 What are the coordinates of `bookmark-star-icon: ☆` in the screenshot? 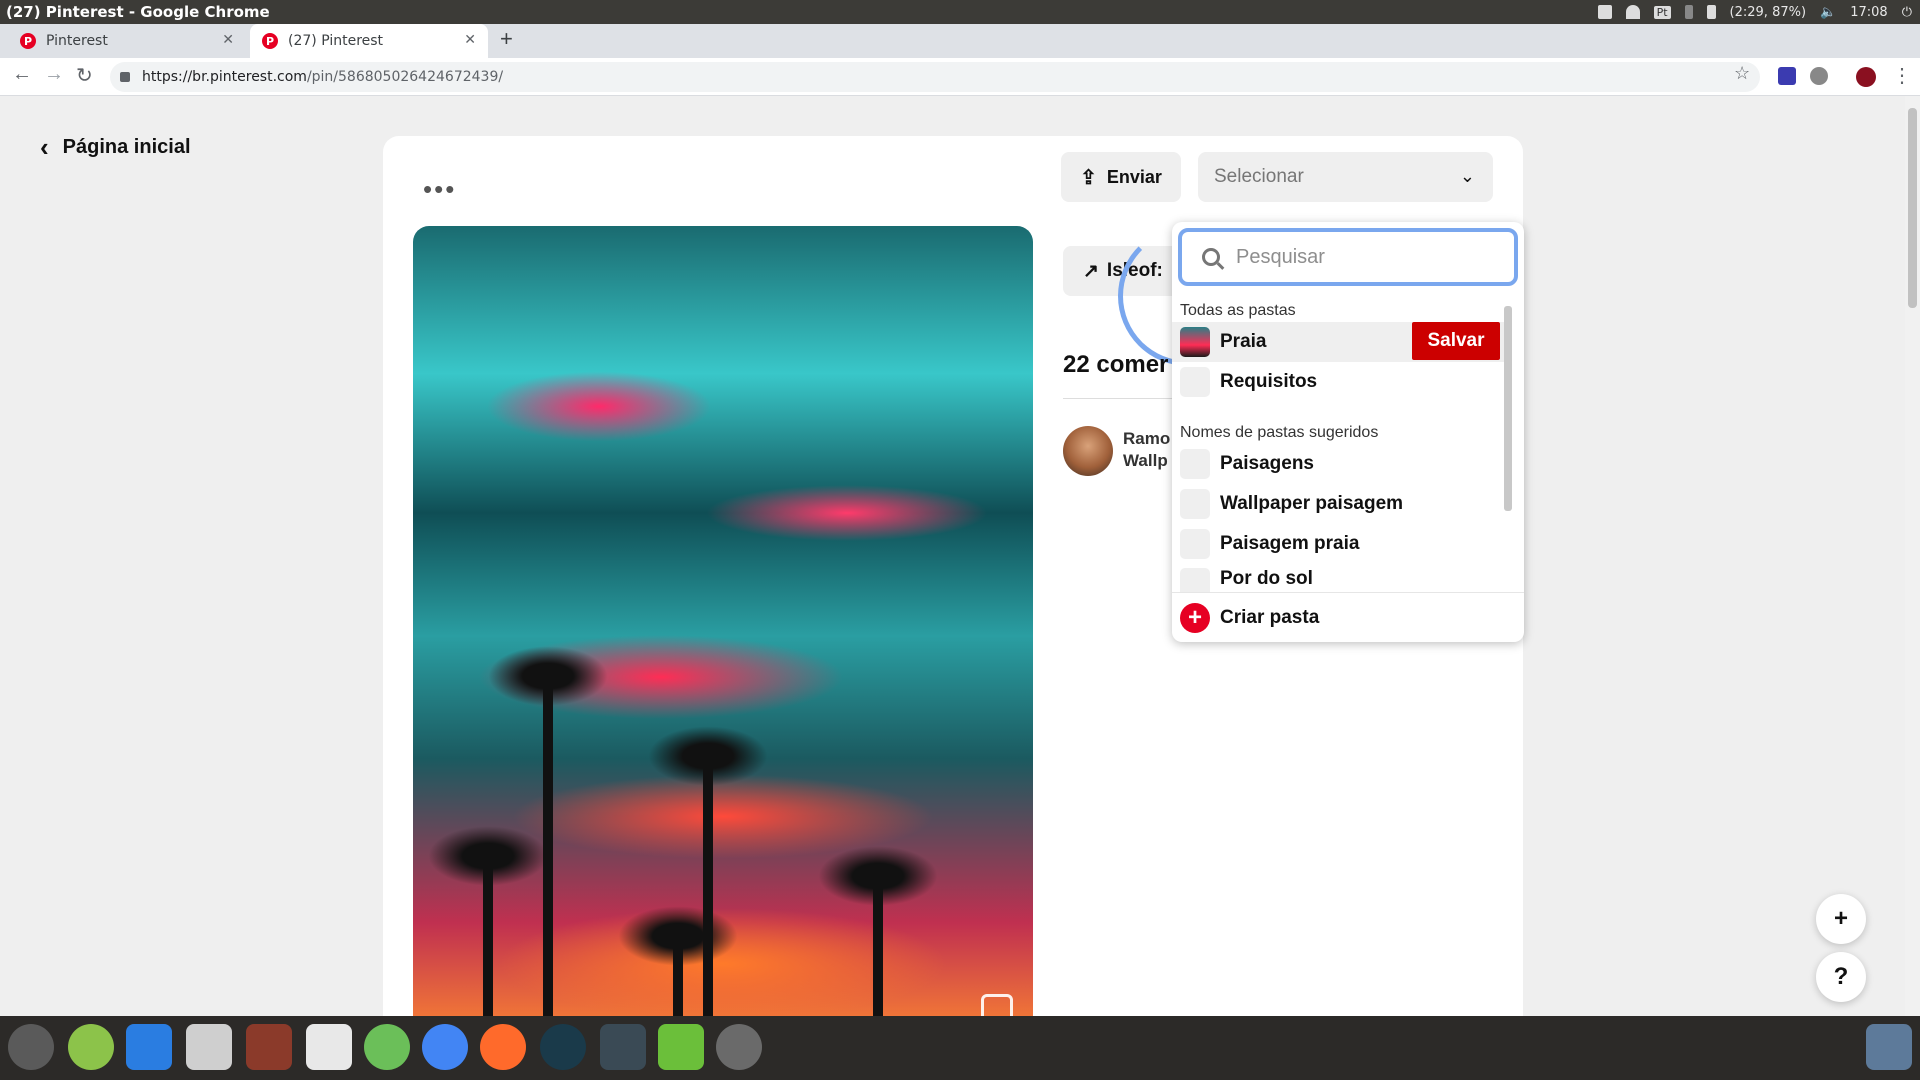 It's located at (1742, 73).